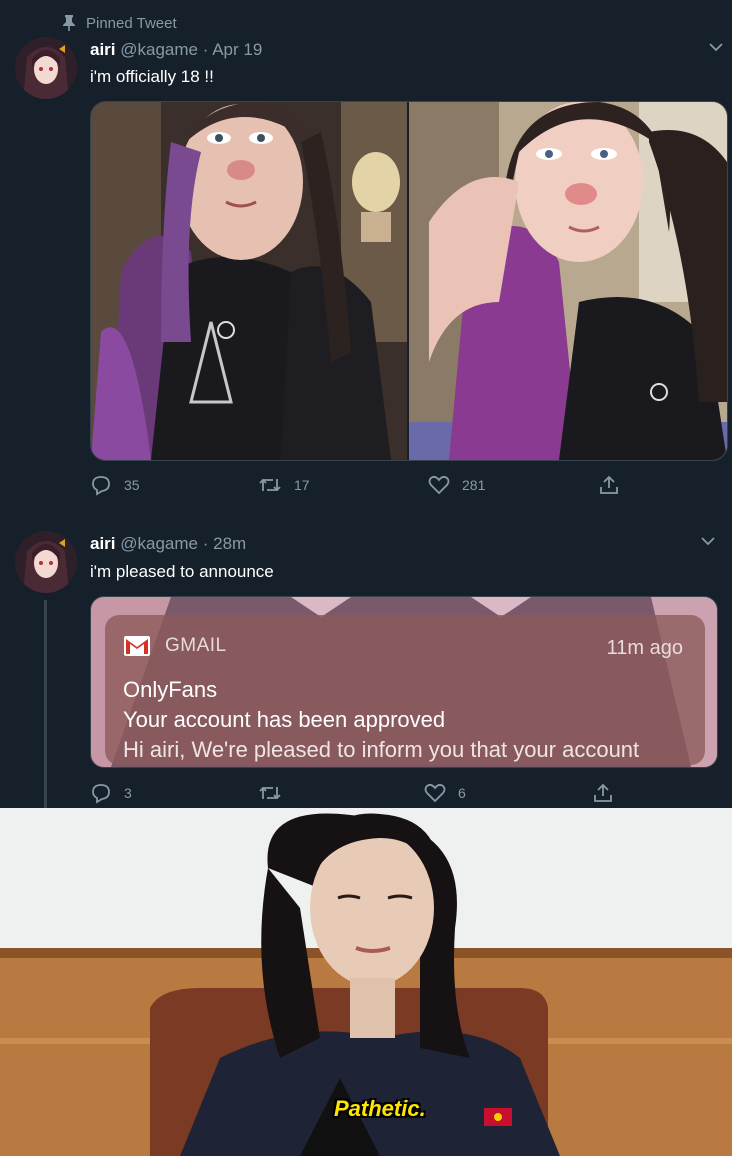 Image resolution: width=732 pixels, height=1156 pixels. Describe the element at coordinates (284, 485) in the screenshot. I see `retweet-button: 17` at that location.